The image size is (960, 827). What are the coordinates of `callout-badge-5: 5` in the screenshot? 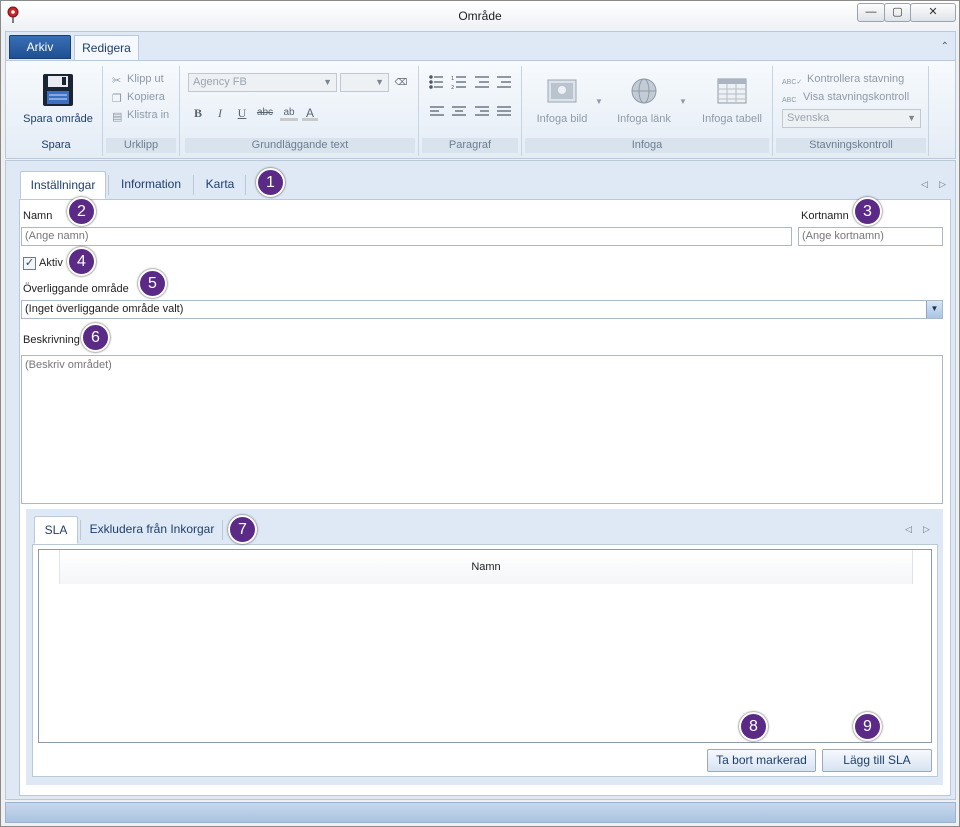 It's located at (152, 283).